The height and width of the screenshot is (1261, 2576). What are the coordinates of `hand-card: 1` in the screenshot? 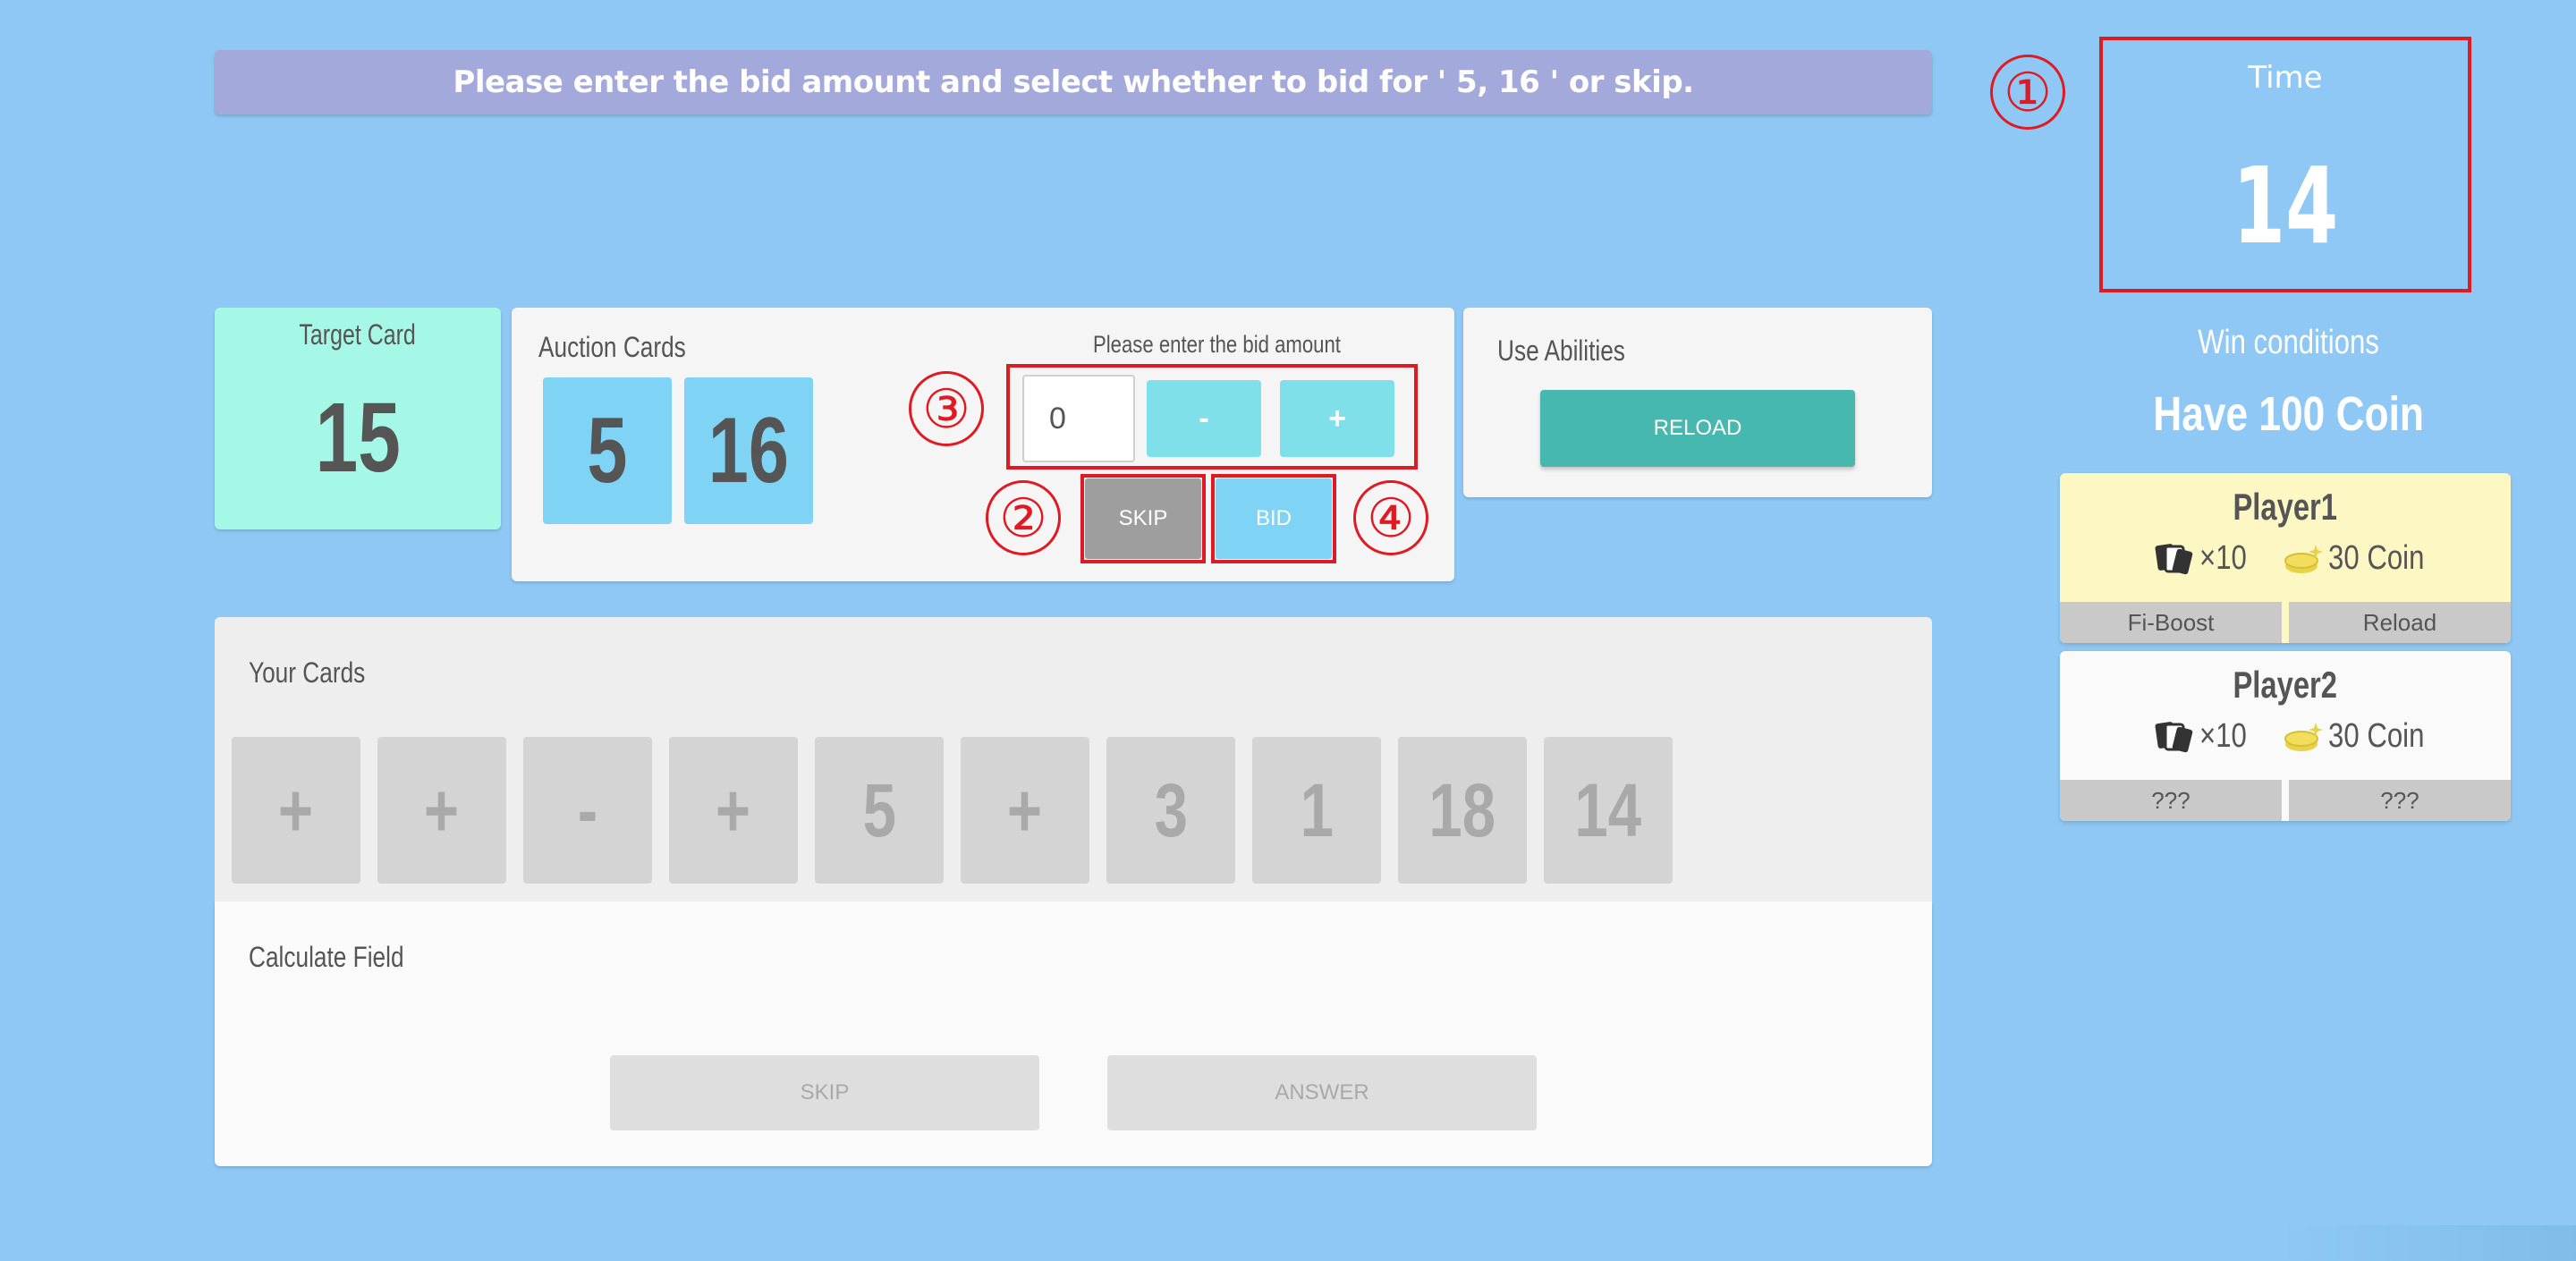 It's located at (1316, 810).